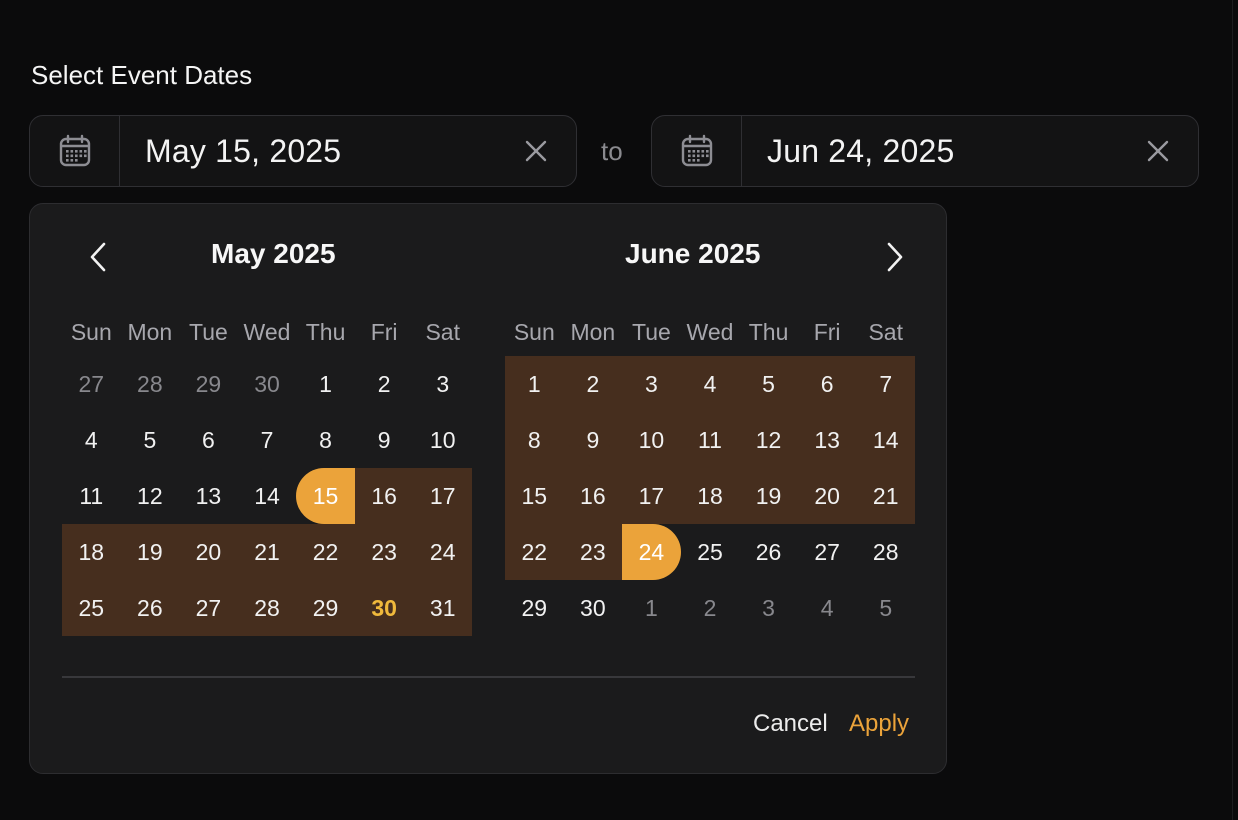 This screenshot has width=1238, height=820. What do you see at coordinates (879, 724) in the screenshot?
I see `apply-button: Apply` at bounding box center [879, 724].